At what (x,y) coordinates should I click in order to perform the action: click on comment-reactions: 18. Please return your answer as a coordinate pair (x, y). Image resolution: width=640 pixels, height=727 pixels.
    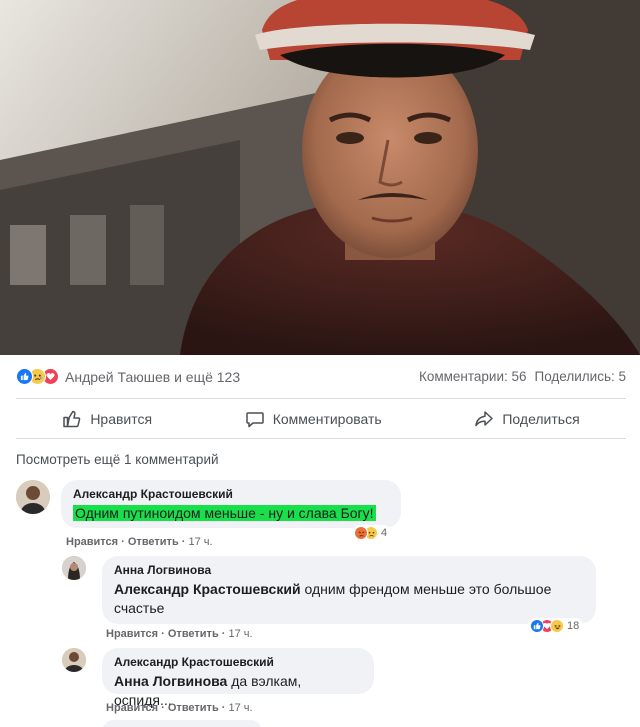
    Looking at the image, I should click on (556, 626).